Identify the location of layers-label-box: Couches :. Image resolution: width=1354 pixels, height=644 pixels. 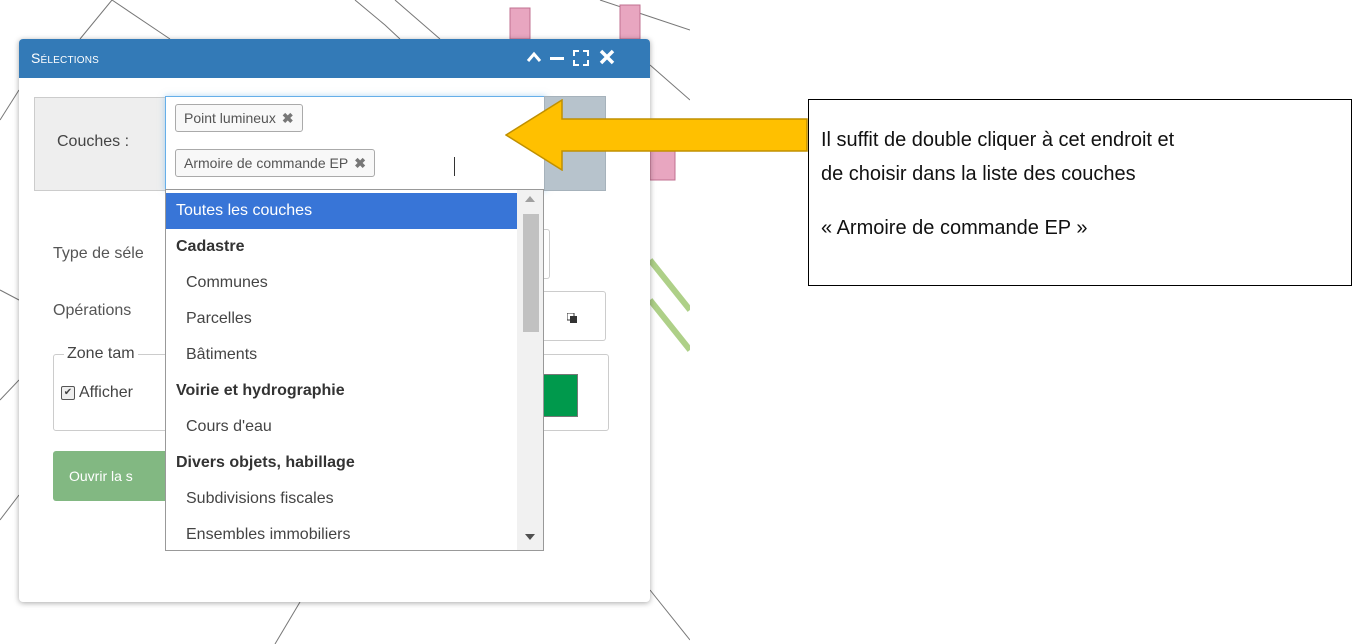
(100, 144).